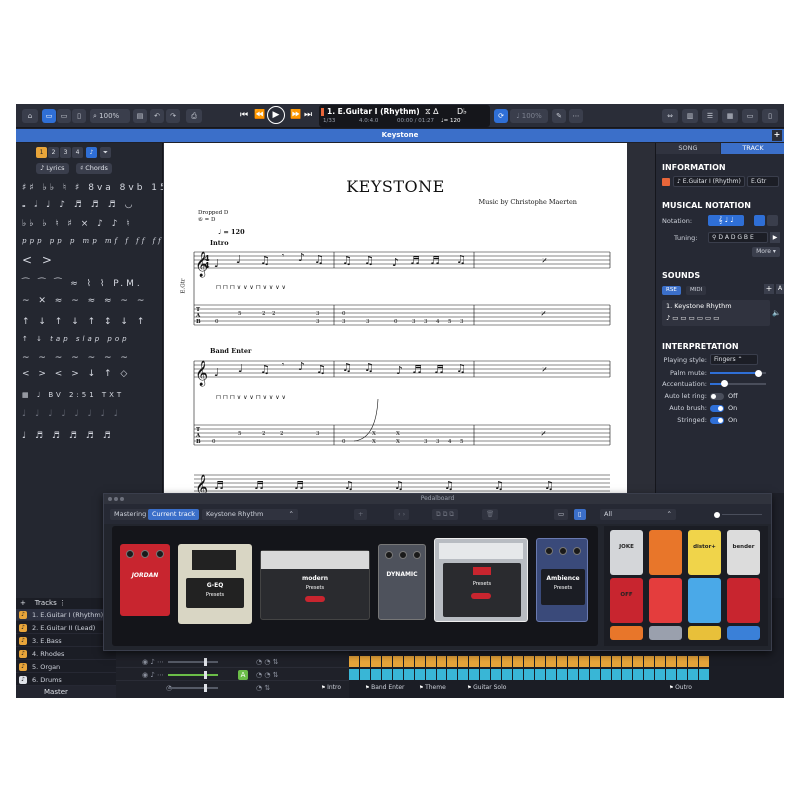 Image resolution: width=800 pixels, height=800 pixels. I want to click on fretboard-button: ☰, so click(710, 116).